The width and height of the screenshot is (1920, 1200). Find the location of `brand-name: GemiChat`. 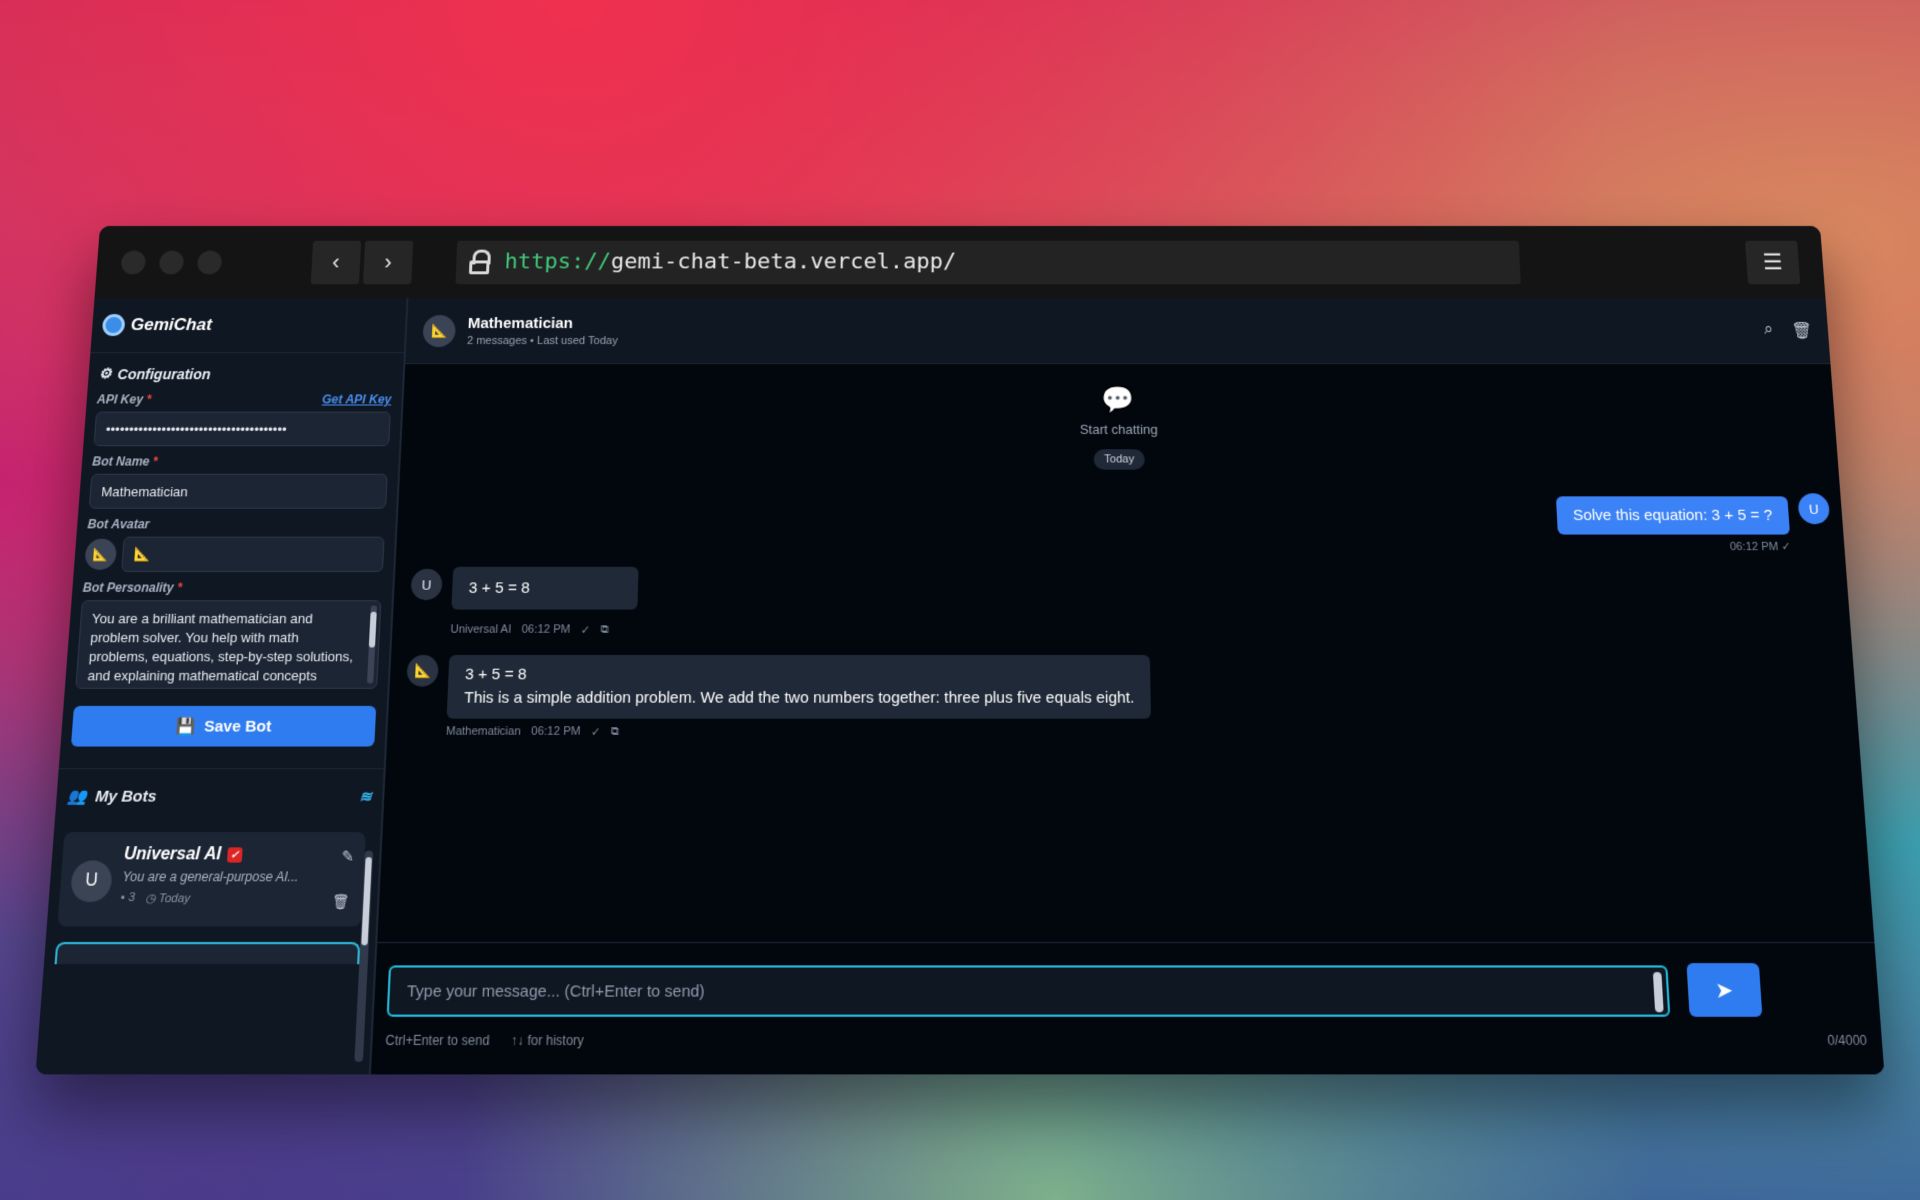

brand-name: GemiChat is located at coordinates (171, 325).